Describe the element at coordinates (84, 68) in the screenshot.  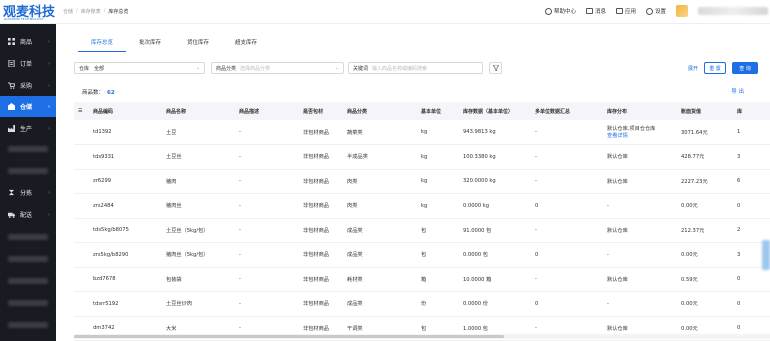
I see `warehouse-label: 仓库` at that location.